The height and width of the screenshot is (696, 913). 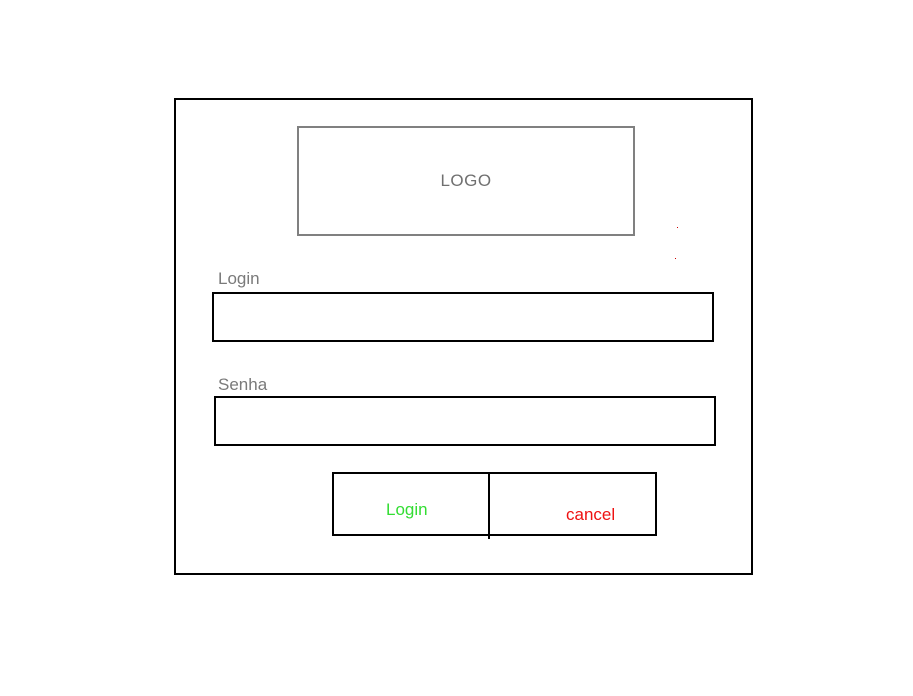 What do you see at coordinates (243, 384) in the screenshot?
I see `password-label: Senha` at bounding box center [243, 384].